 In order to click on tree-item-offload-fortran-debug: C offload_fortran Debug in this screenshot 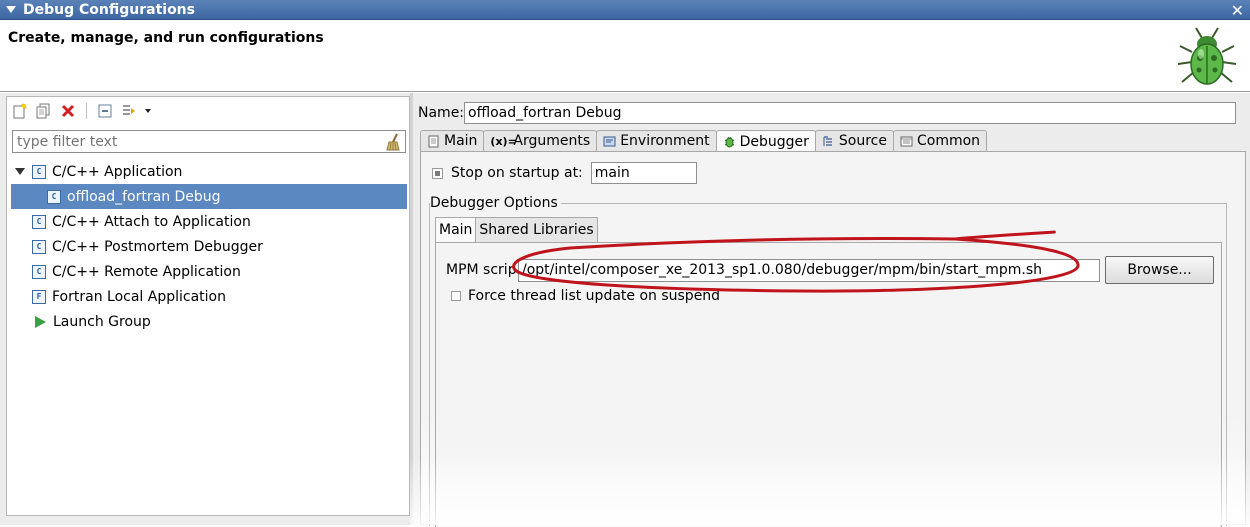, I will do `click(209, 196)`.